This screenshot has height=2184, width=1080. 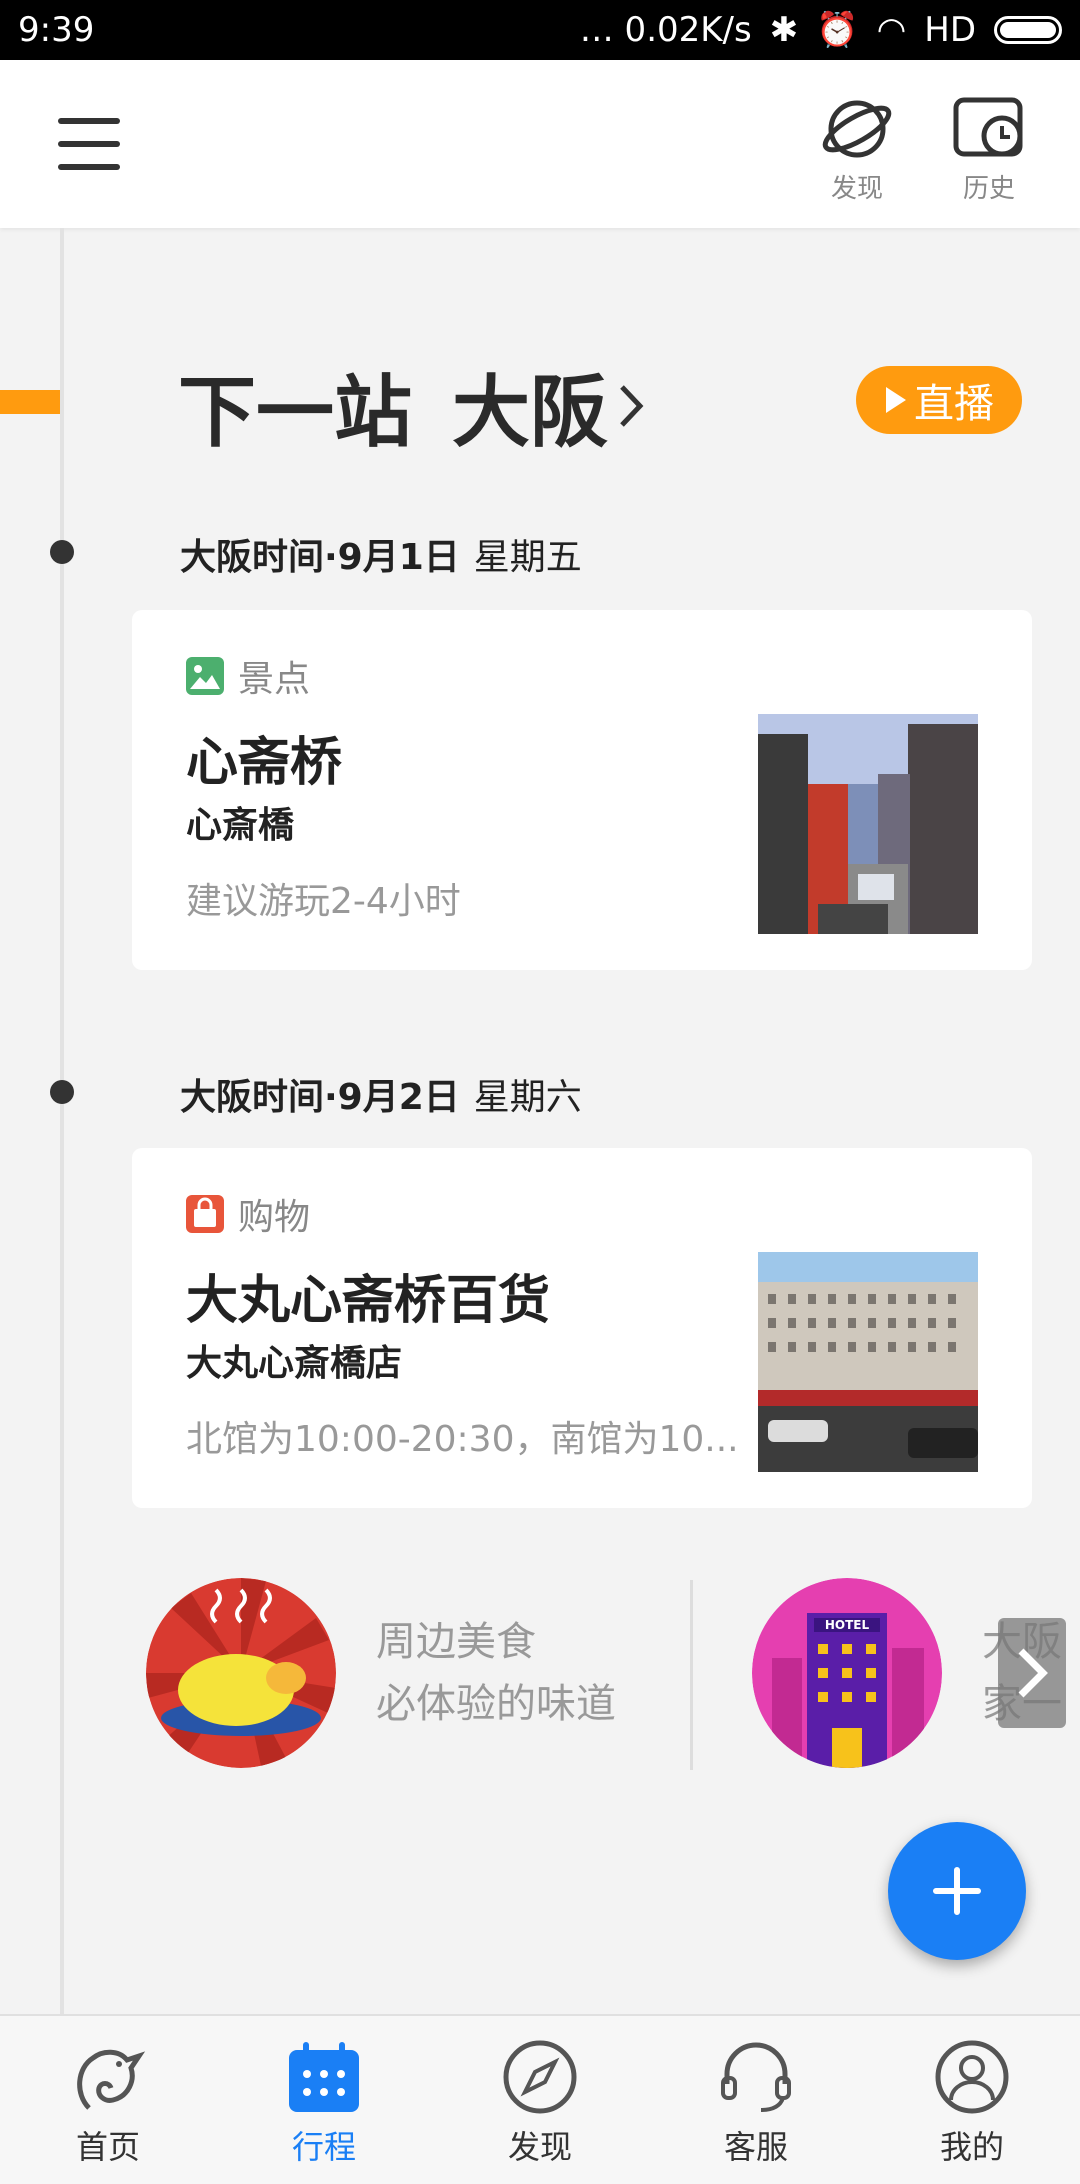 I want to click on history-button: 历史, so click(x=989, y=151).